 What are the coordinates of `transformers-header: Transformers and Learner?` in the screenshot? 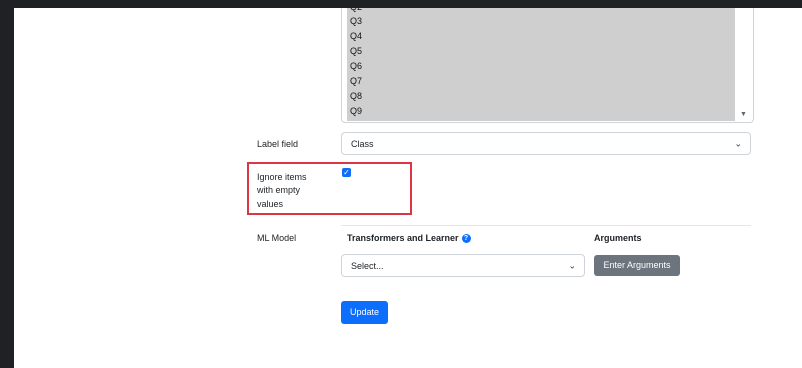 It's located at (409, 238).